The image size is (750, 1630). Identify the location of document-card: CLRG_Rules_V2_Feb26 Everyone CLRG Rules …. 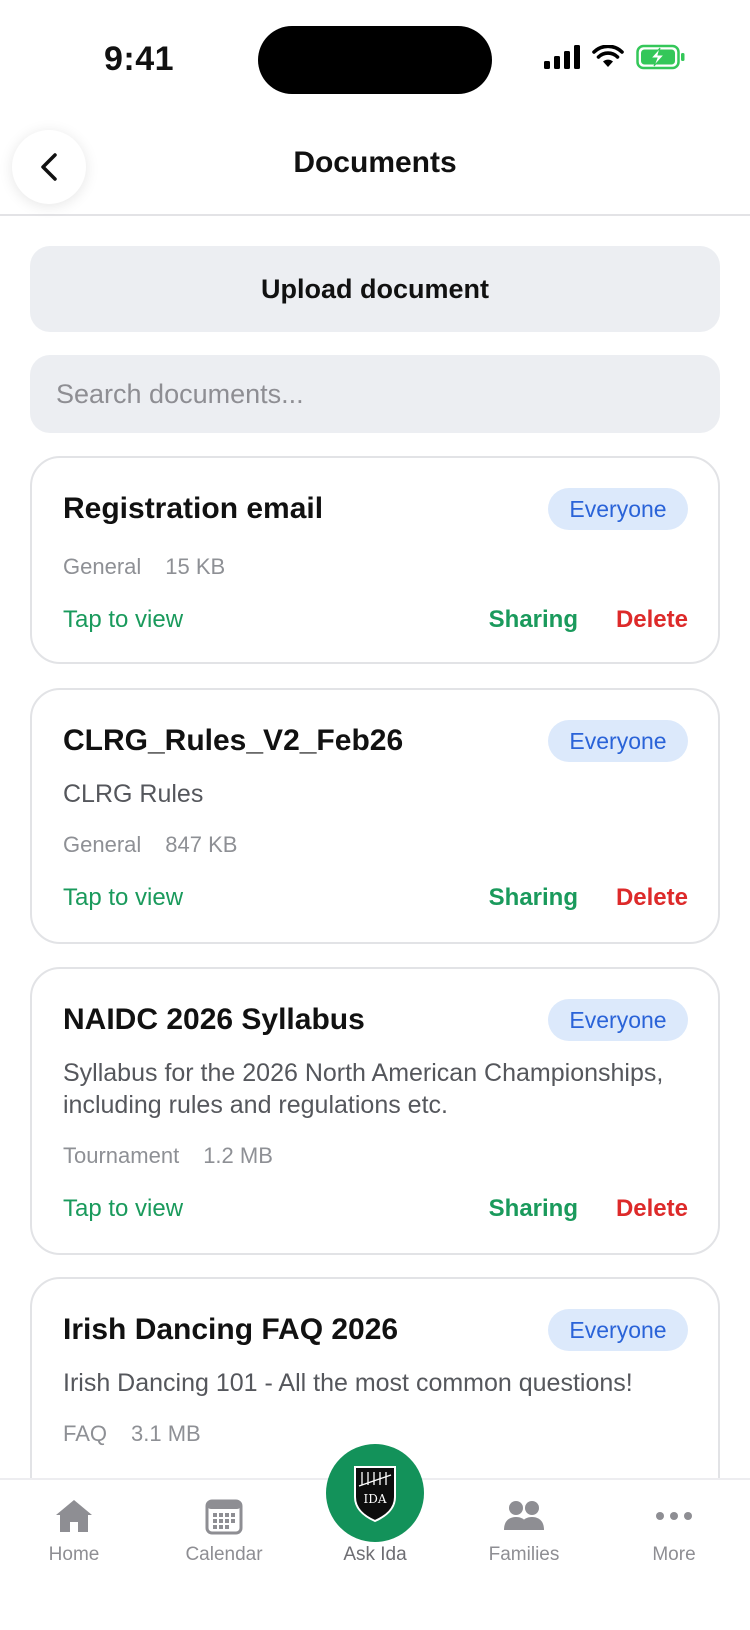
(375, 816).